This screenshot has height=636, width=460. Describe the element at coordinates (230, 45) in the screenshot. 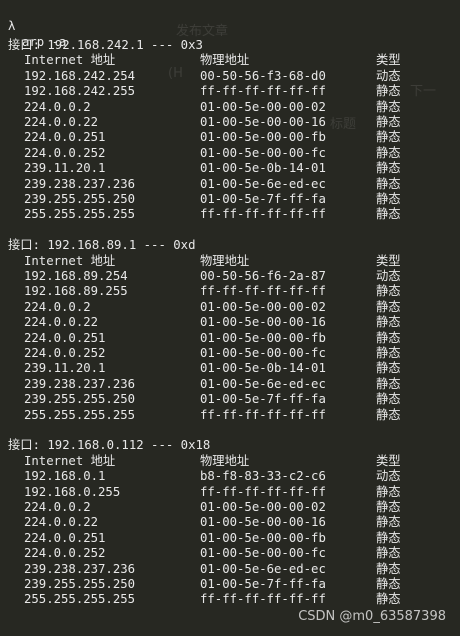

I see `interface-label: 接口: 192.168.242.1 --- 0x3` at that location.